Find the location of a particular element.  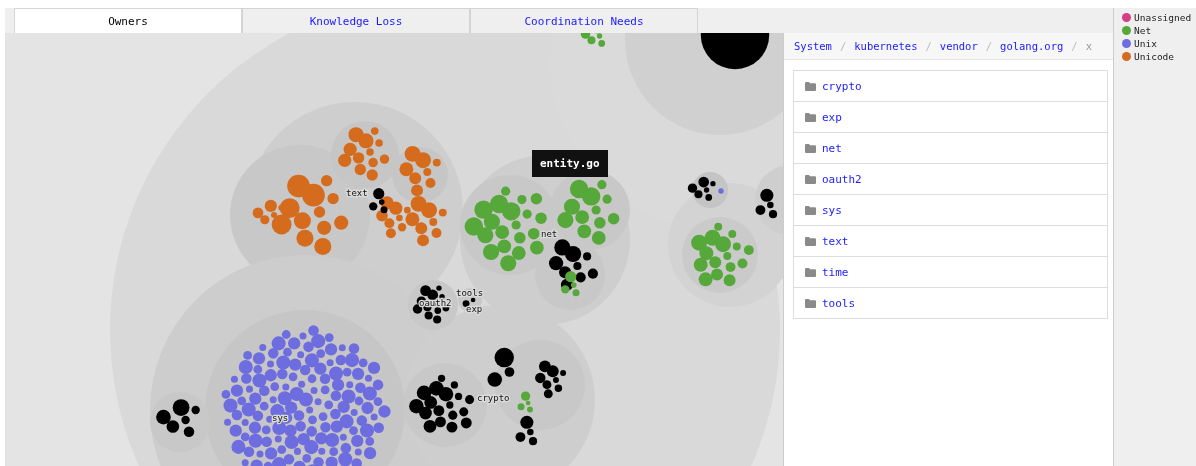

legend-label: Unicode is located at coordinates (1154, 56).